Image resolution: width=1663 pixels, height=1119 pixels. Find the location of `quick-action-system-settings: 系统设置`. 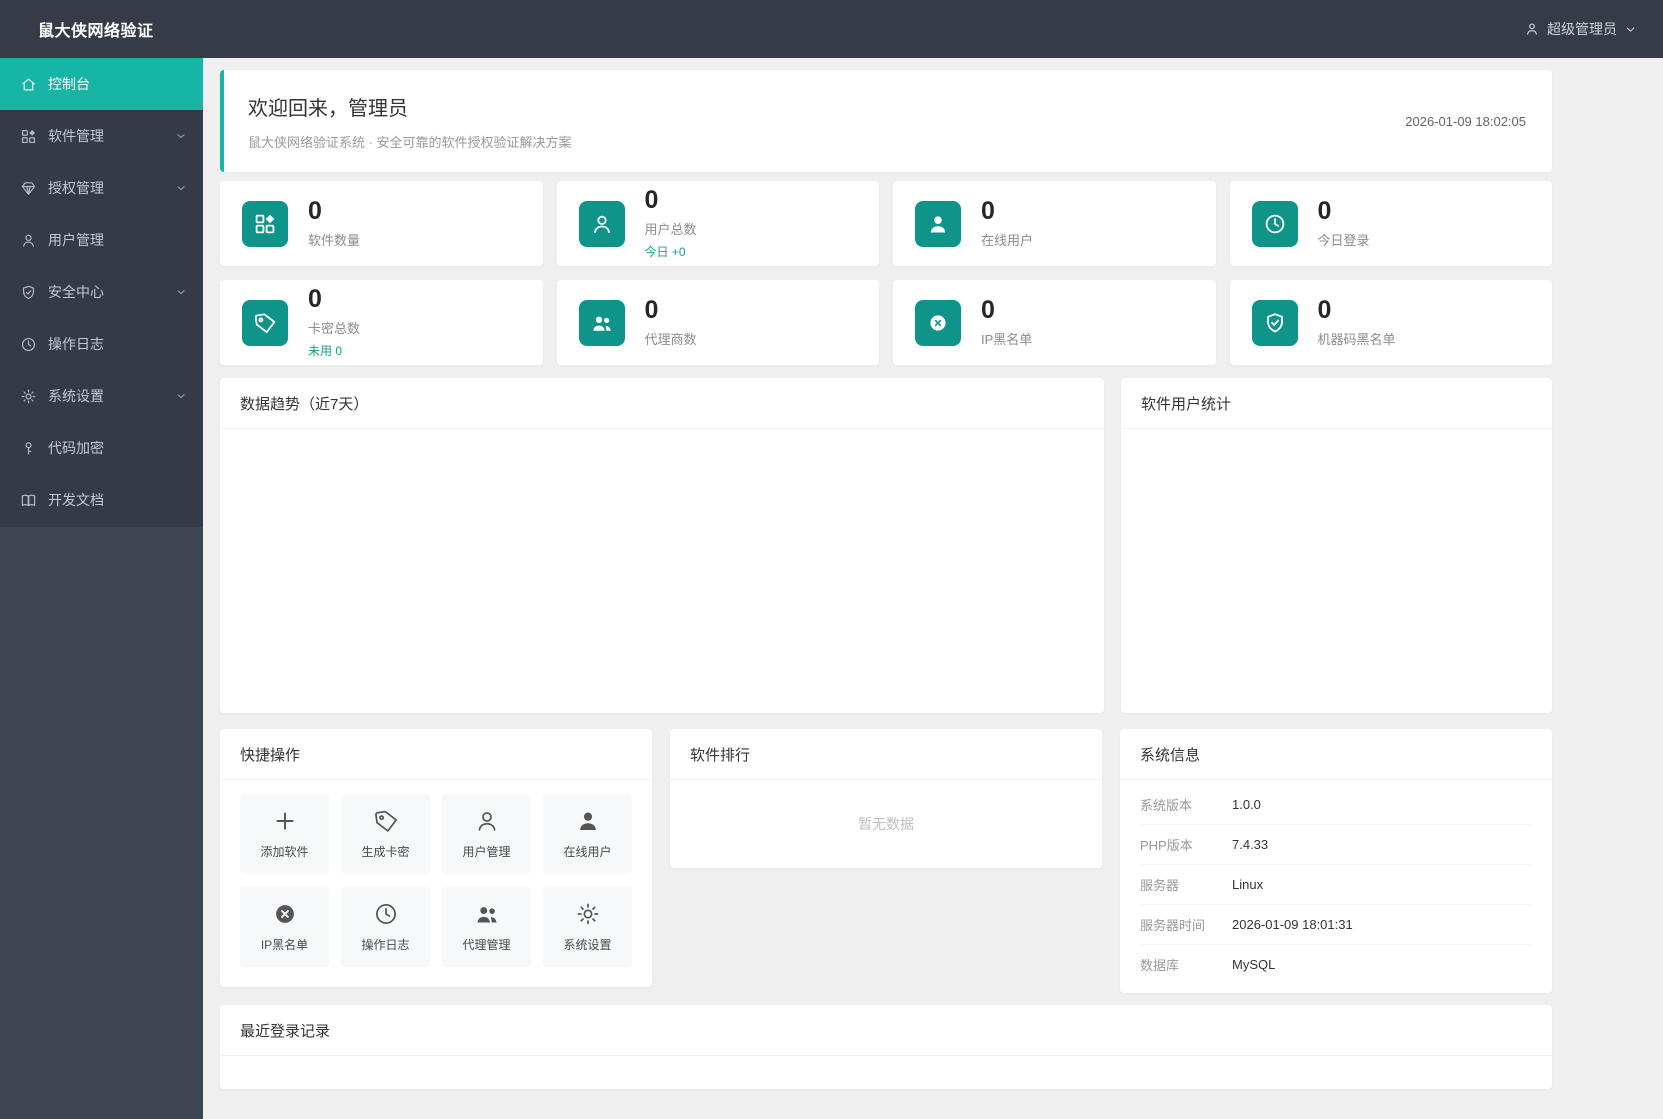

quick-action-system-settings: 系统设置 is located at coordinates (587, 927).